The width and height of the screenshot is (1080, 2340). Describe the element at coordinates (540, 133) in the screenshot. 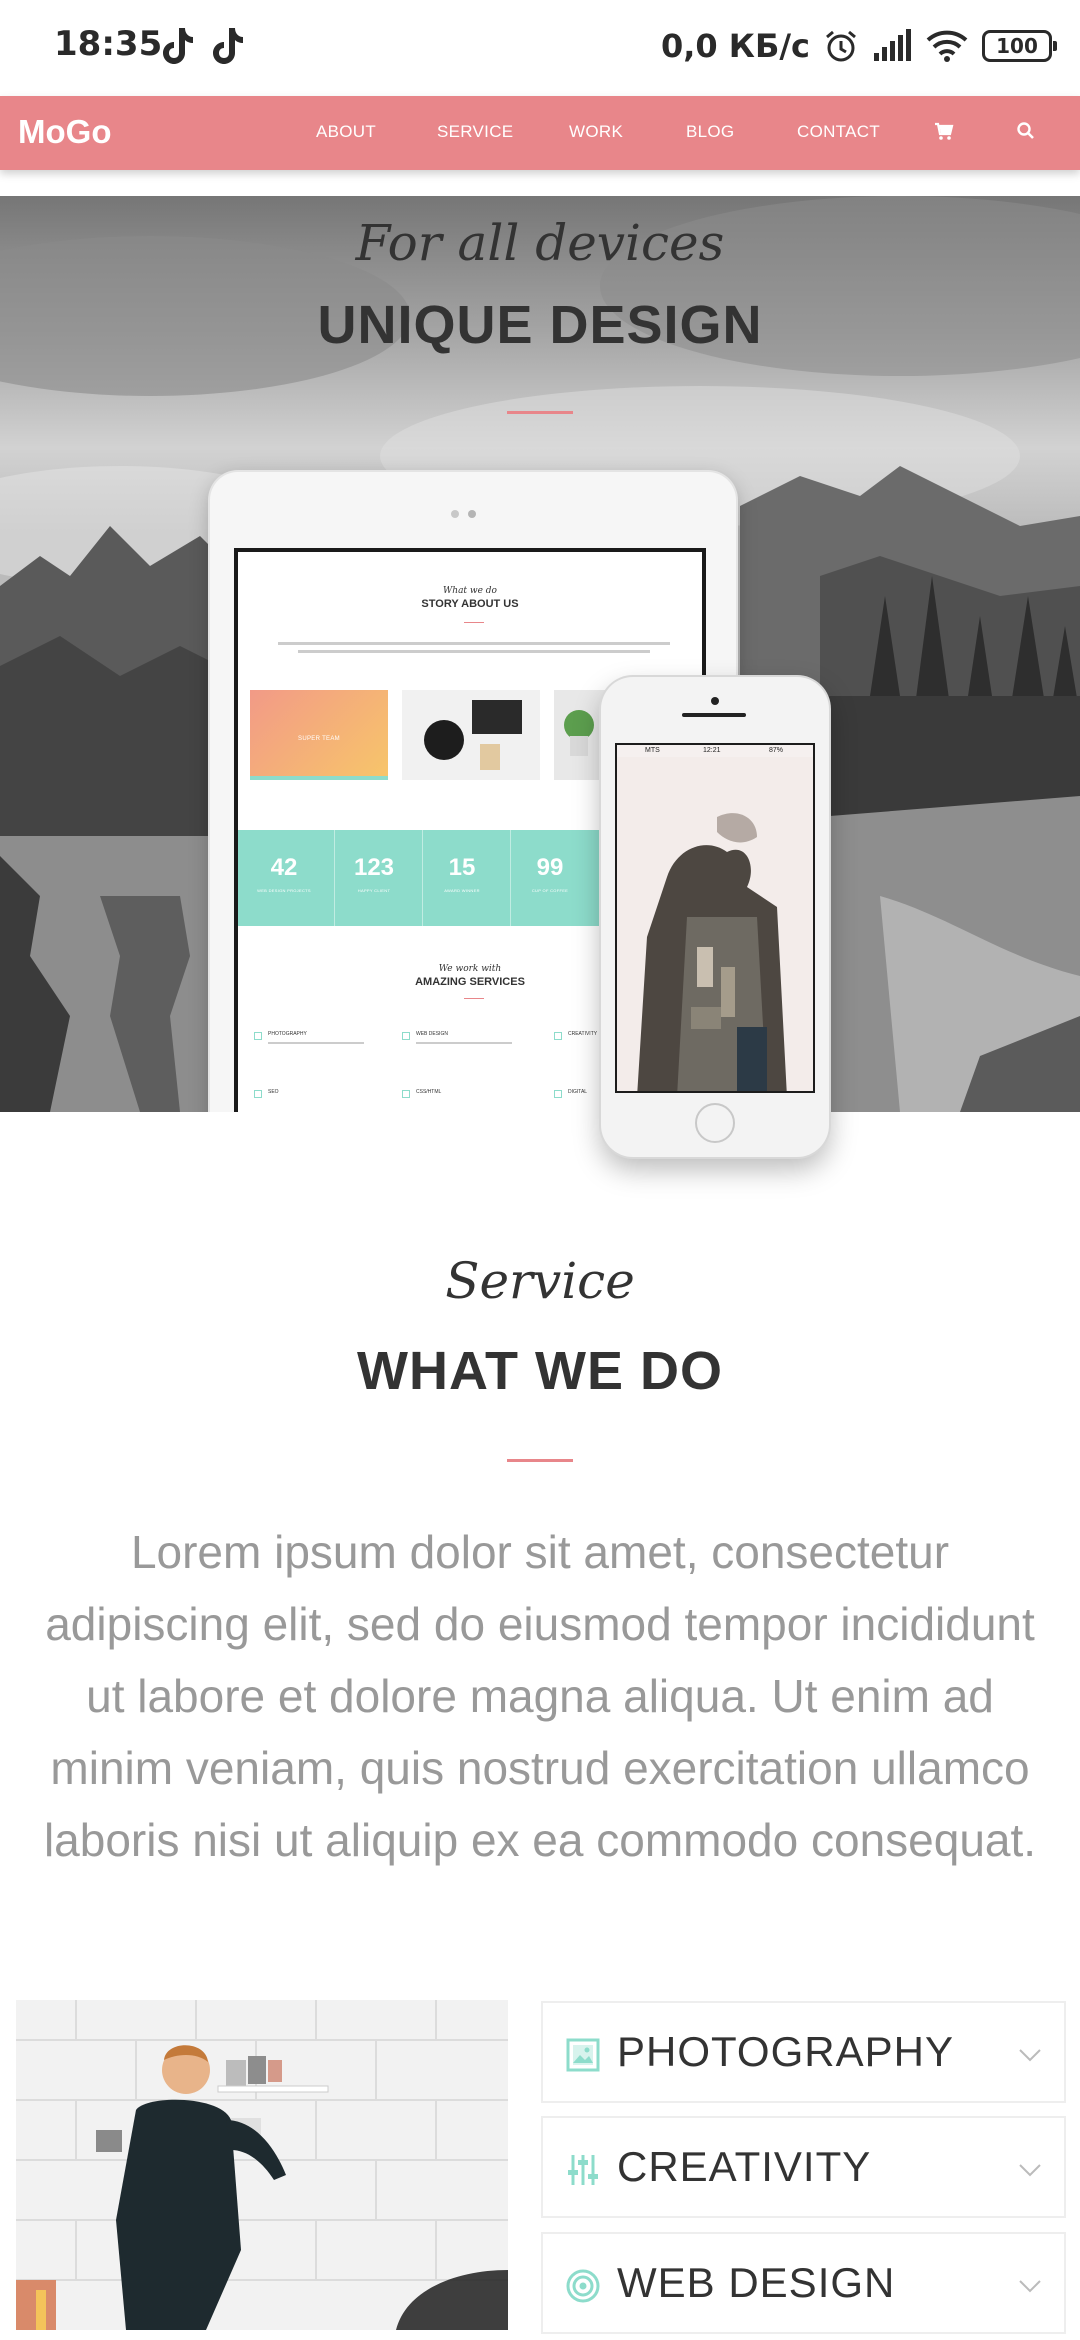

I see `top-navbar: MoGo ABOUT SERVICE WORK BLOG CONTACT` at that location.